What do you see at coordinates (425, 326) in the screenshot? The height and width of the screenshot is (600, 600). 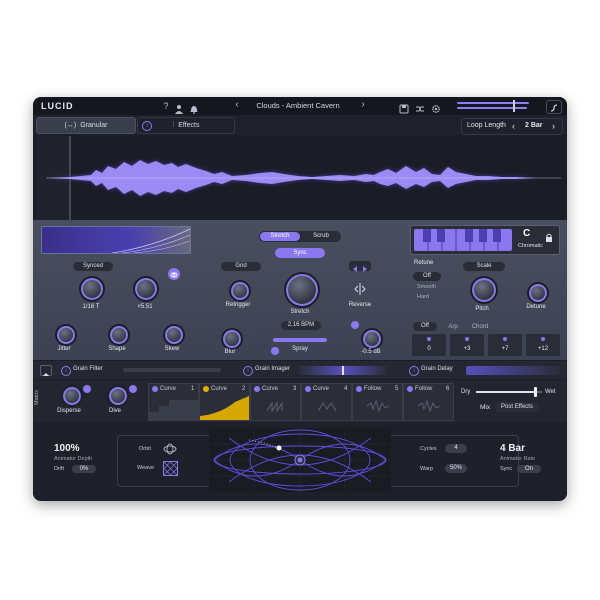 I see `chord-mode-off: Off` at bounding box center [425, 326].